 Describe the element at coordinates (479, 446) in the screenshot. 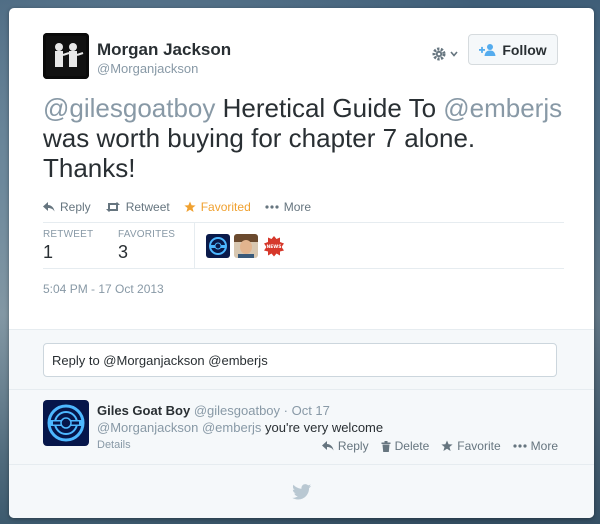

I see `favorite-label: Favorite` at that location.